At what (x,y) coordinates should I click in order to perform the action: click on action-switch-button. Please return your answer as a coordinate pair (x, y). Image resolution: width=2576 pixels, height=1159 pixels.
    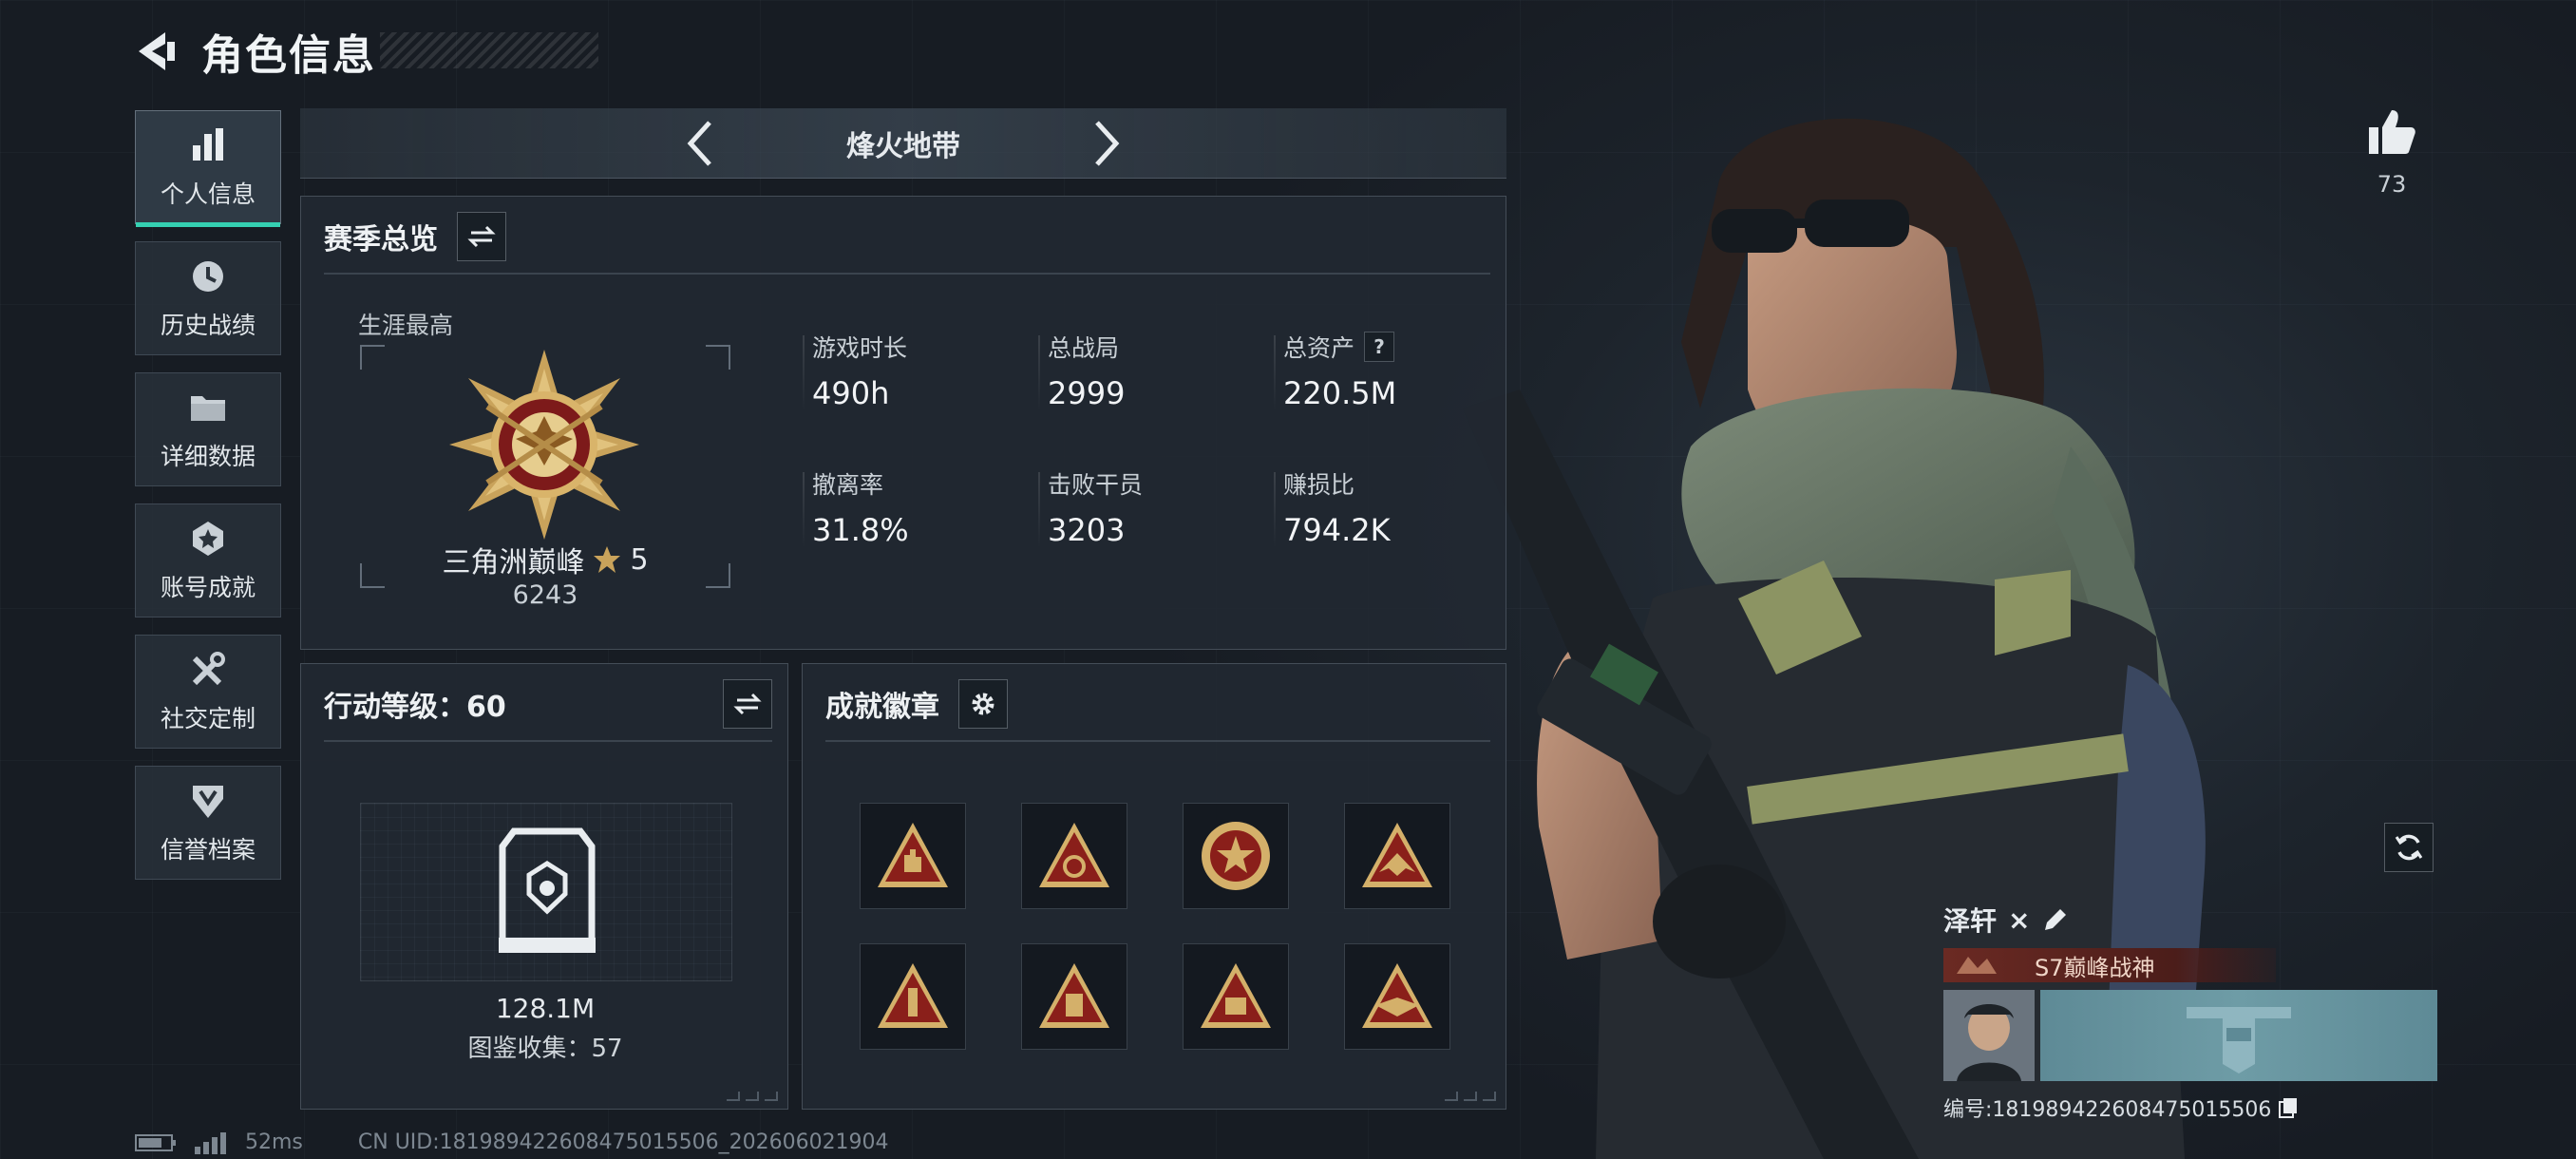
    Looking at the image, I should click on (747, 704).